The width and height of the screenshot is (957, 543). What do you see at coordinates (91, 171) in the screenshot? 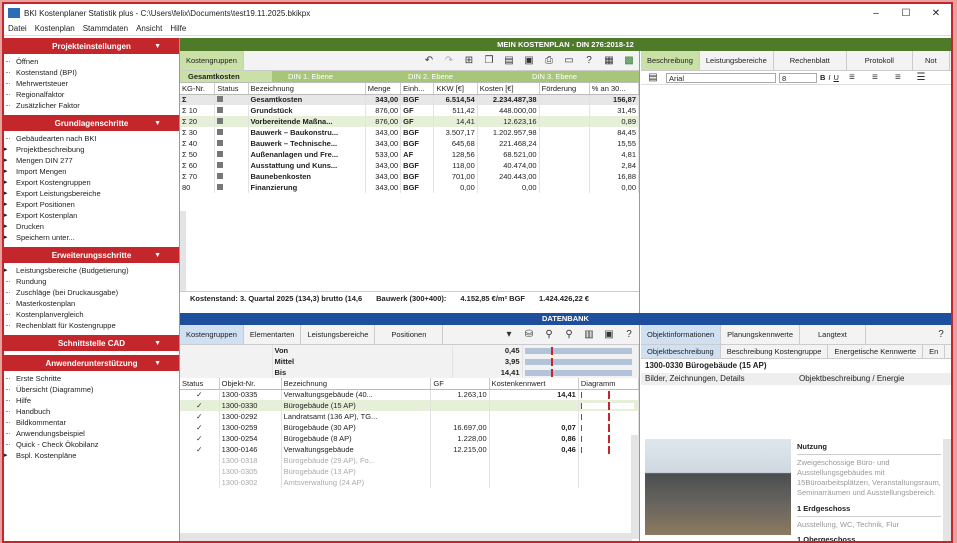
I see `sidebar-item: Import Mengen` at bounding box center [91, 171].